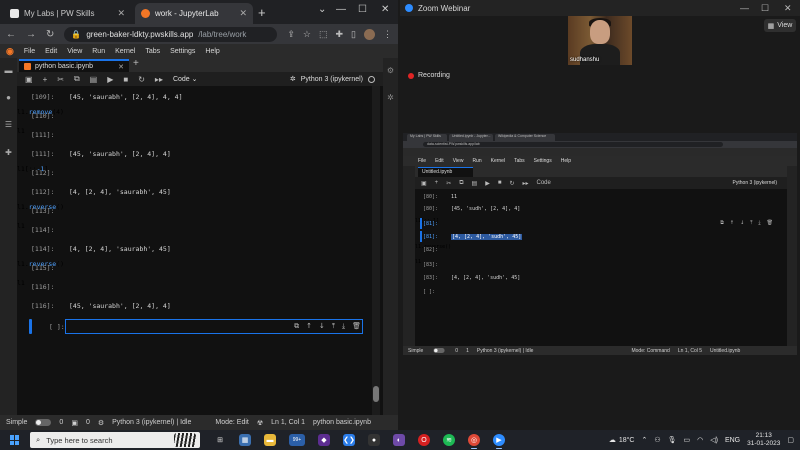  Describe the element at coordinates (324, 440) in the screenshot. I see `visual-studio-icon: ◆` at that location.